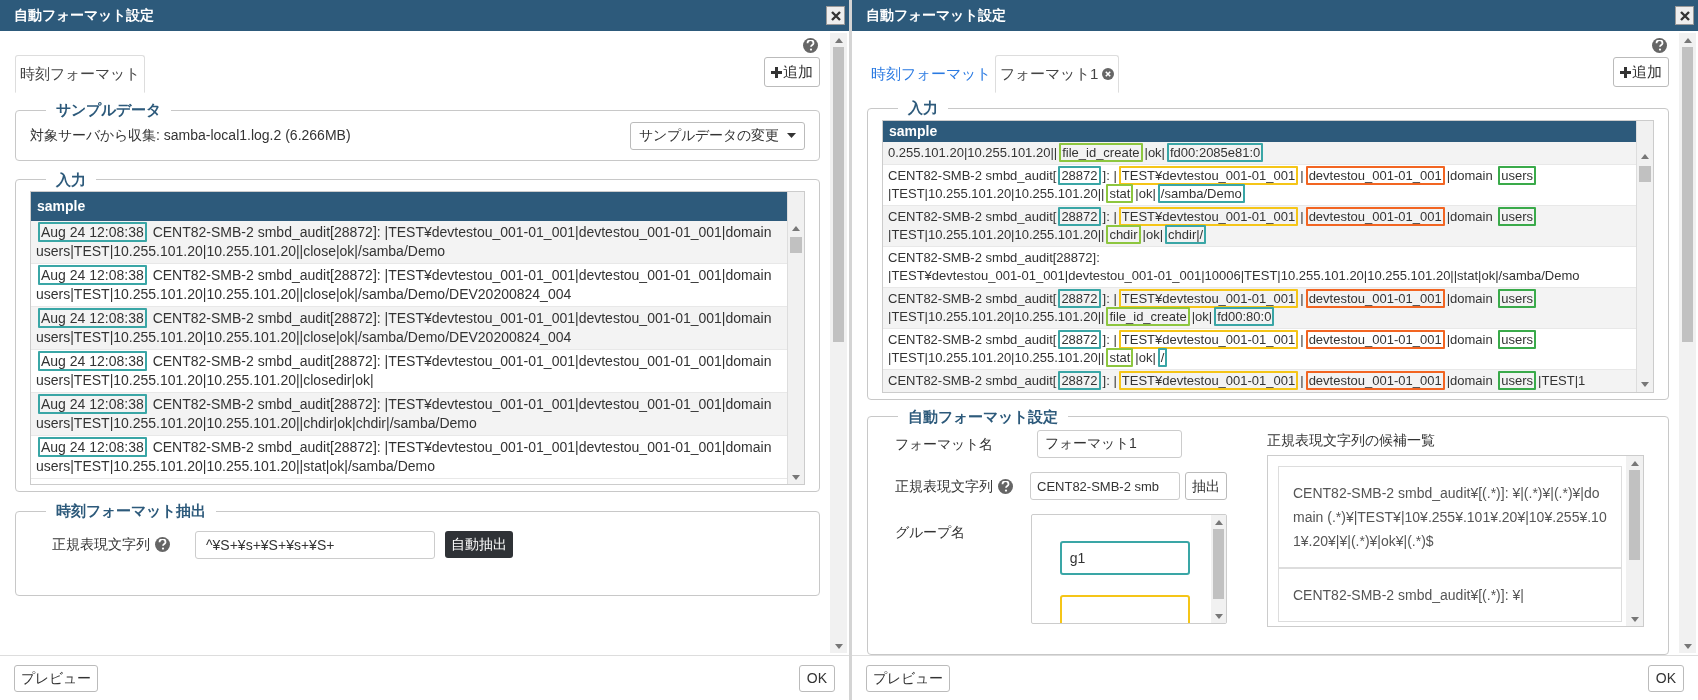  I want to click on extract-button: 抽出, so click(1206, 486).